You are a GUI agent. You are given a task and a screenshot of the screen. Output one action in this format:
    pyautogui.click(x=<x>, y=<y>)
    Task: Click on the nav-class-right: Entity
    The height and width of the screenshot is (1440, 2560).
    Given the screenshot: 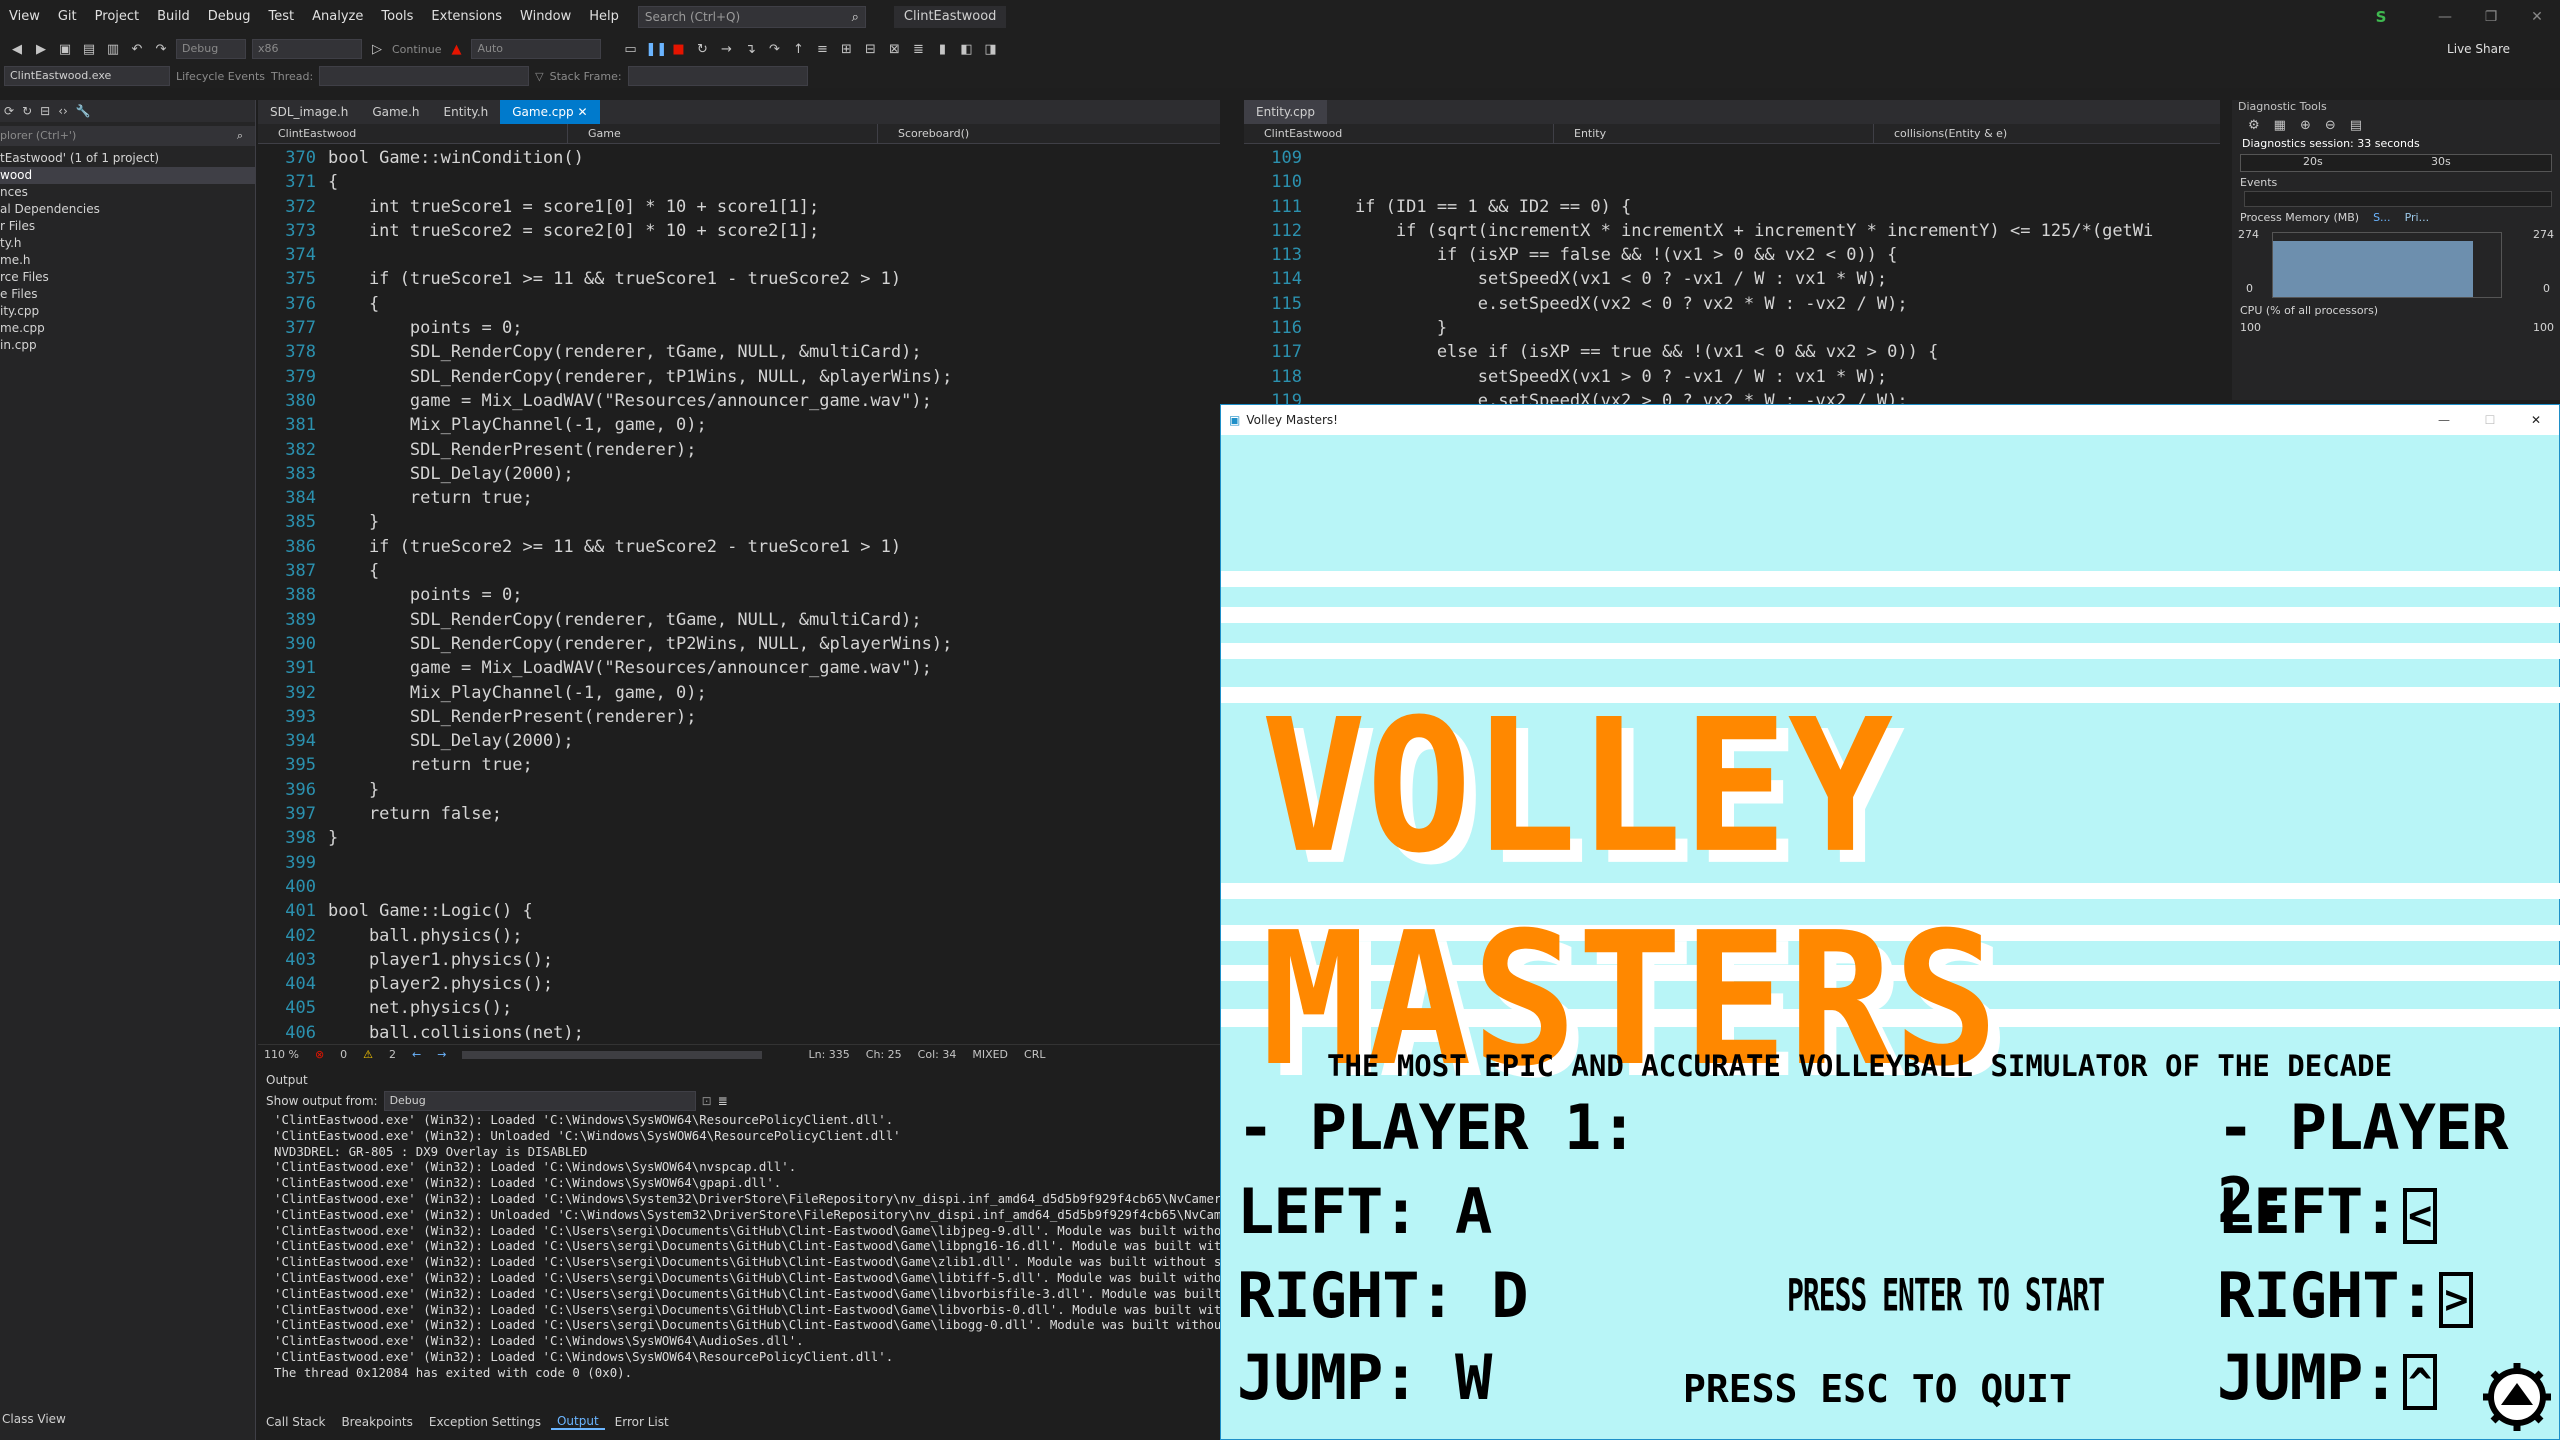 What is the action you would take?
    pyautogui.click(x=1714, y=133)
    